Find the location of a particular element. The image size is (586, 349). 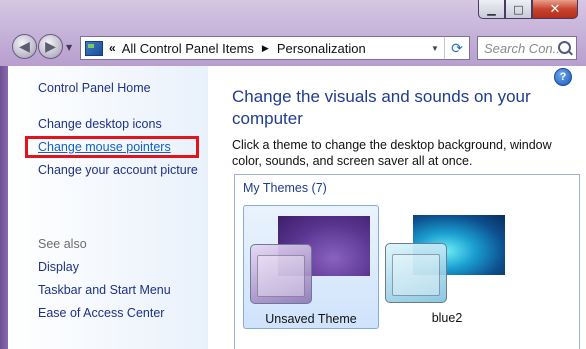

help-icon: ? is located at coordinates (563, 77).